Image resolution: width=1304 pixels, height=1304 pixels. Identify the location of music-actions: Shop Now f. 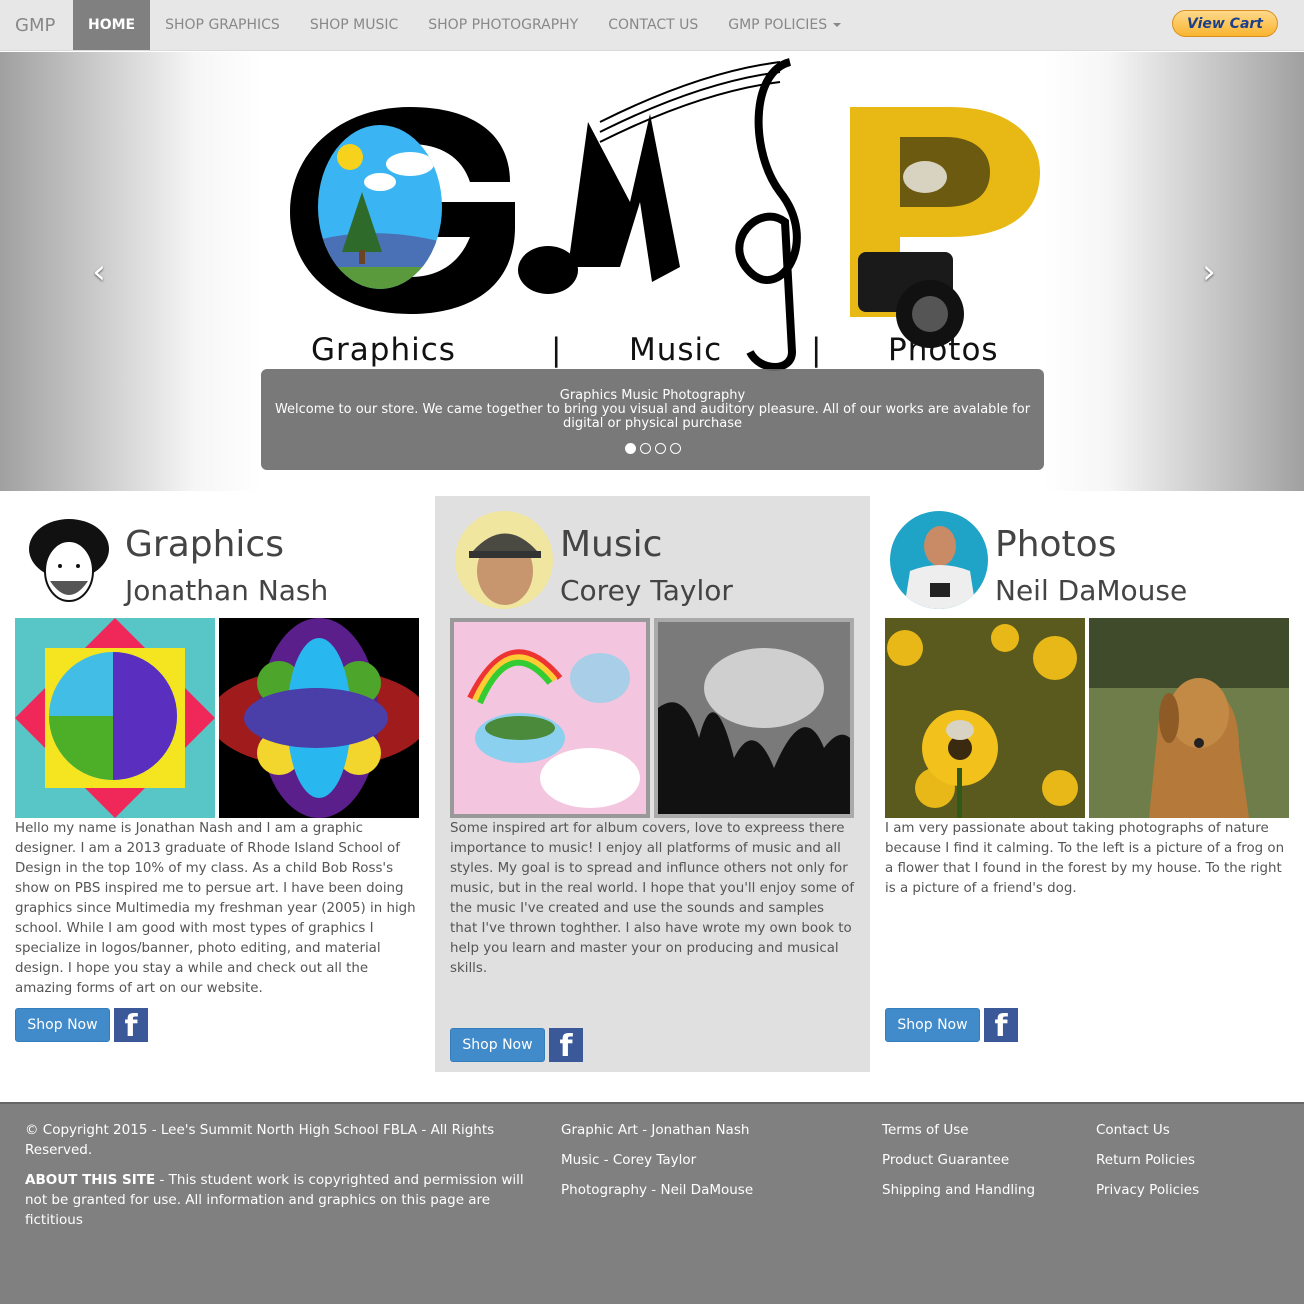
(516, 1045).